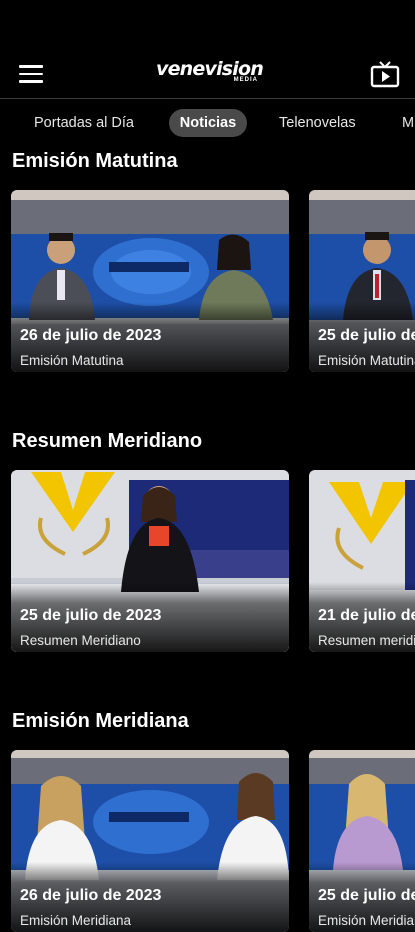 This screenshot has width=415, height=932. I want to click on video-card: 25 de julio de 2023 Resumen Meridiano, so click(150, 561).